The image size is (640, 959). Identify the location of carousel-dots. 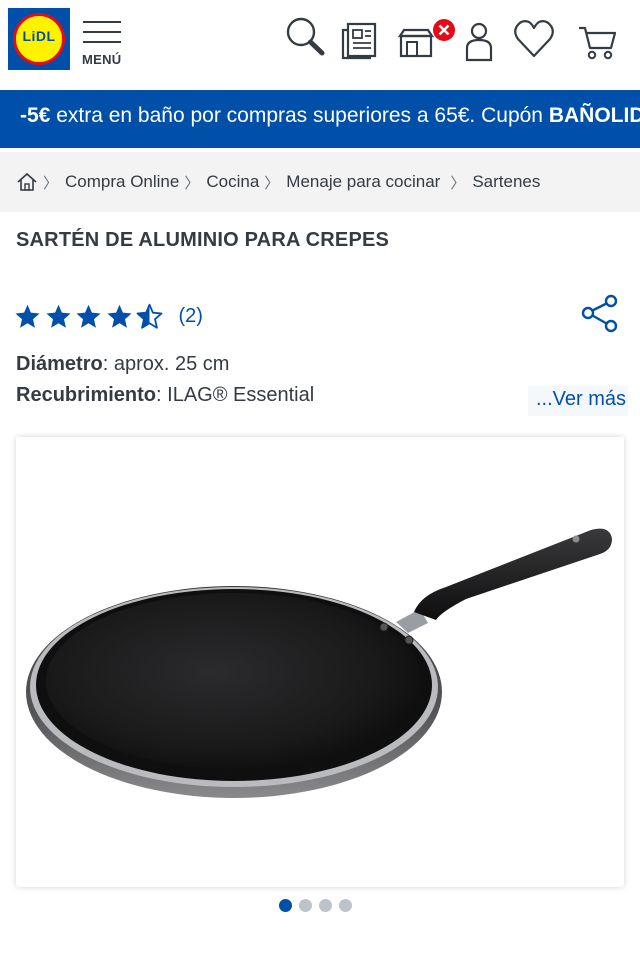
(319, 905).